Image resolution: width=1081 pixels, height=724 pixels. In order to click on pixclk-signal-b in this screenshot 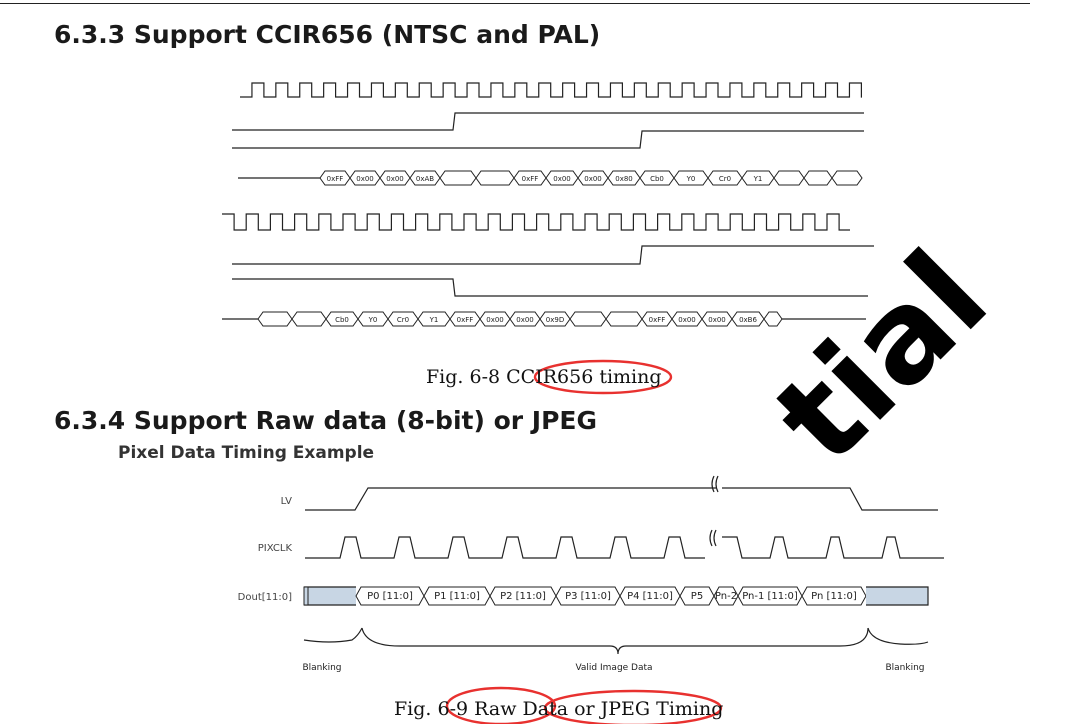, I will do `click(833, 547)`.